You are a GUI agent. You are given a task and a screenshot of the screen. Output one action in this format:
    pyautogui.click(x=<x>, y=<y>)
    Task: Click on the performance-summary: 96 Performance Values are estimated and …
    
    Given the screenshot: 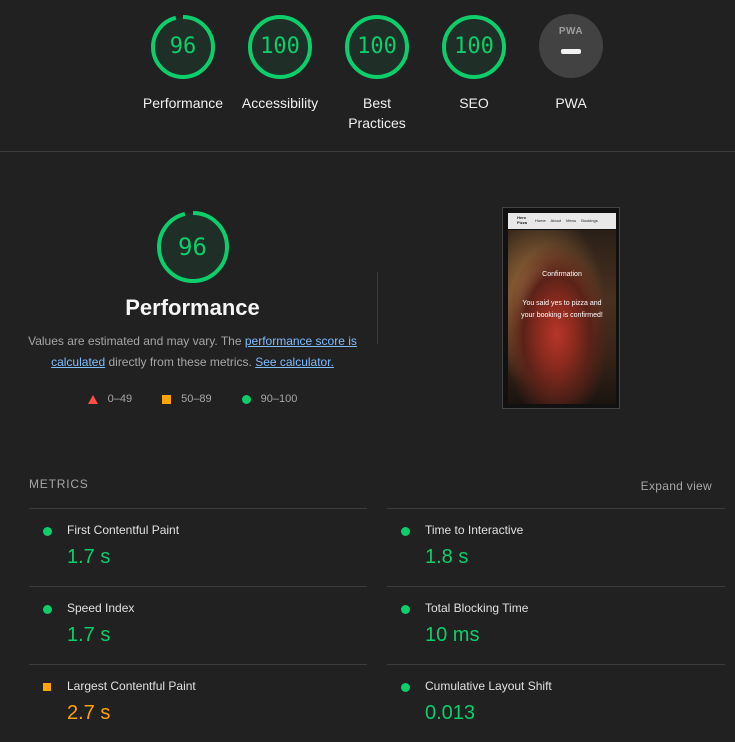 What is the action you would take?
    pyautogui.click(x=192, y=307)
    